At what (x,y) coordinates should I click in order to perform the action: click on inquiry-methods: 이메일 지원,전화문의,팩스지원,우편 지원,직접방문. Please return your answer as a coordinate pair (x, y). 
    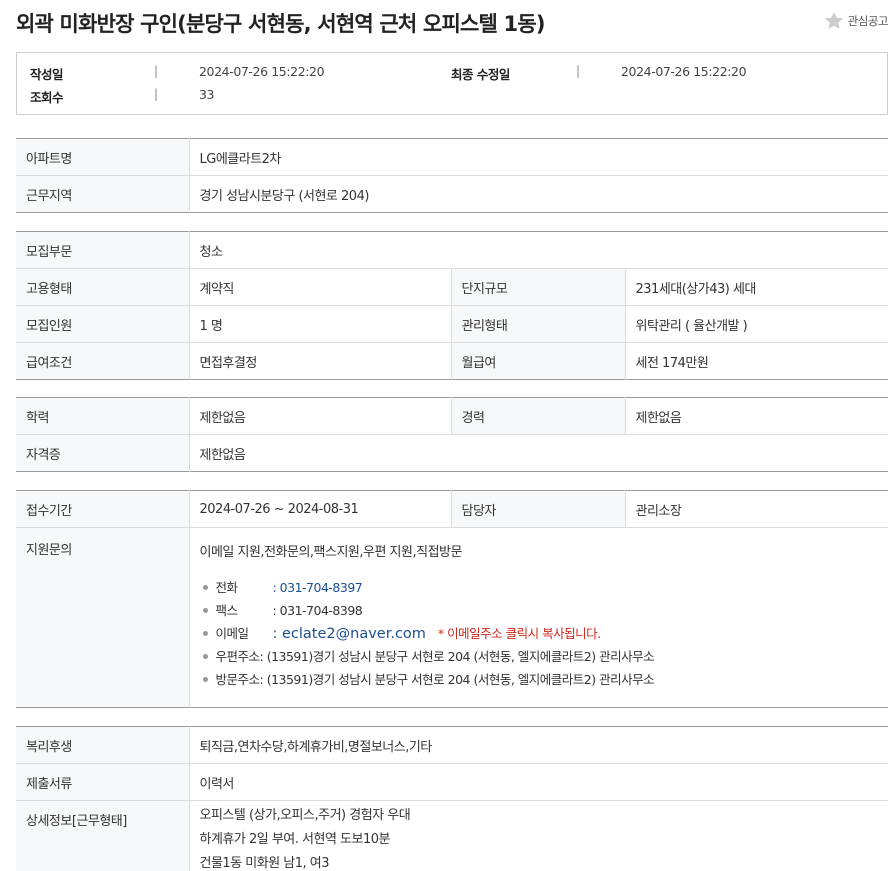
    Looking at the image, I should click on (331, 552).